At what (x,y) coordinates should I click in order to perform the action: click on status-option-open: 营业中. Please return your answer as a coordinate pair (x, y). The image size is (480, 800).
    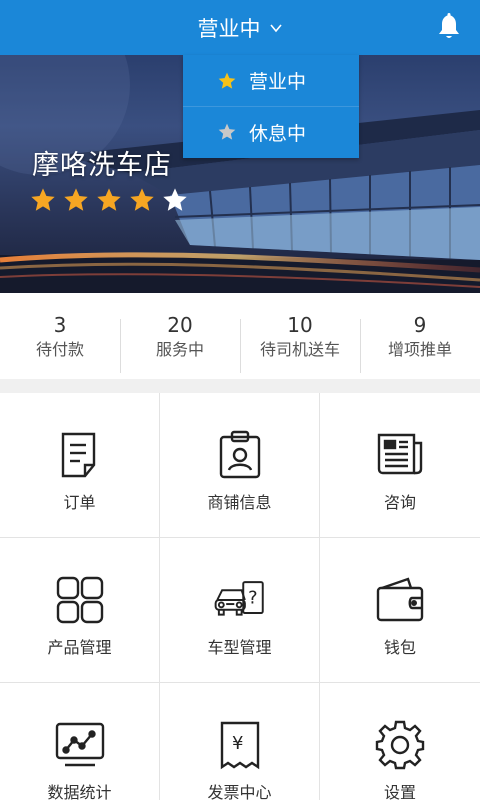
    Looking at the image, I should click on (271, 80).